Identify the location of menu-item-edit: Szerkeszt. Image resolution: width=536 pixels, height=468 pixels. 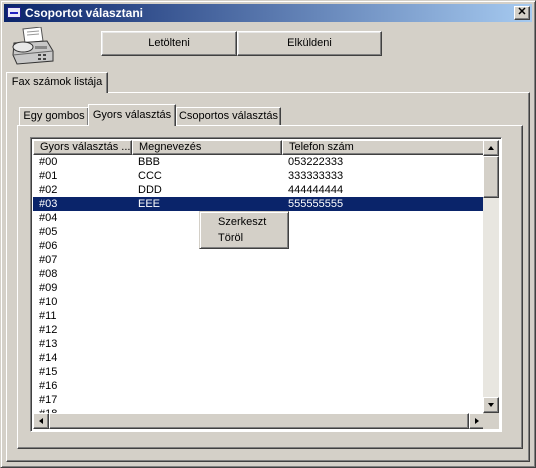
(244, 222).